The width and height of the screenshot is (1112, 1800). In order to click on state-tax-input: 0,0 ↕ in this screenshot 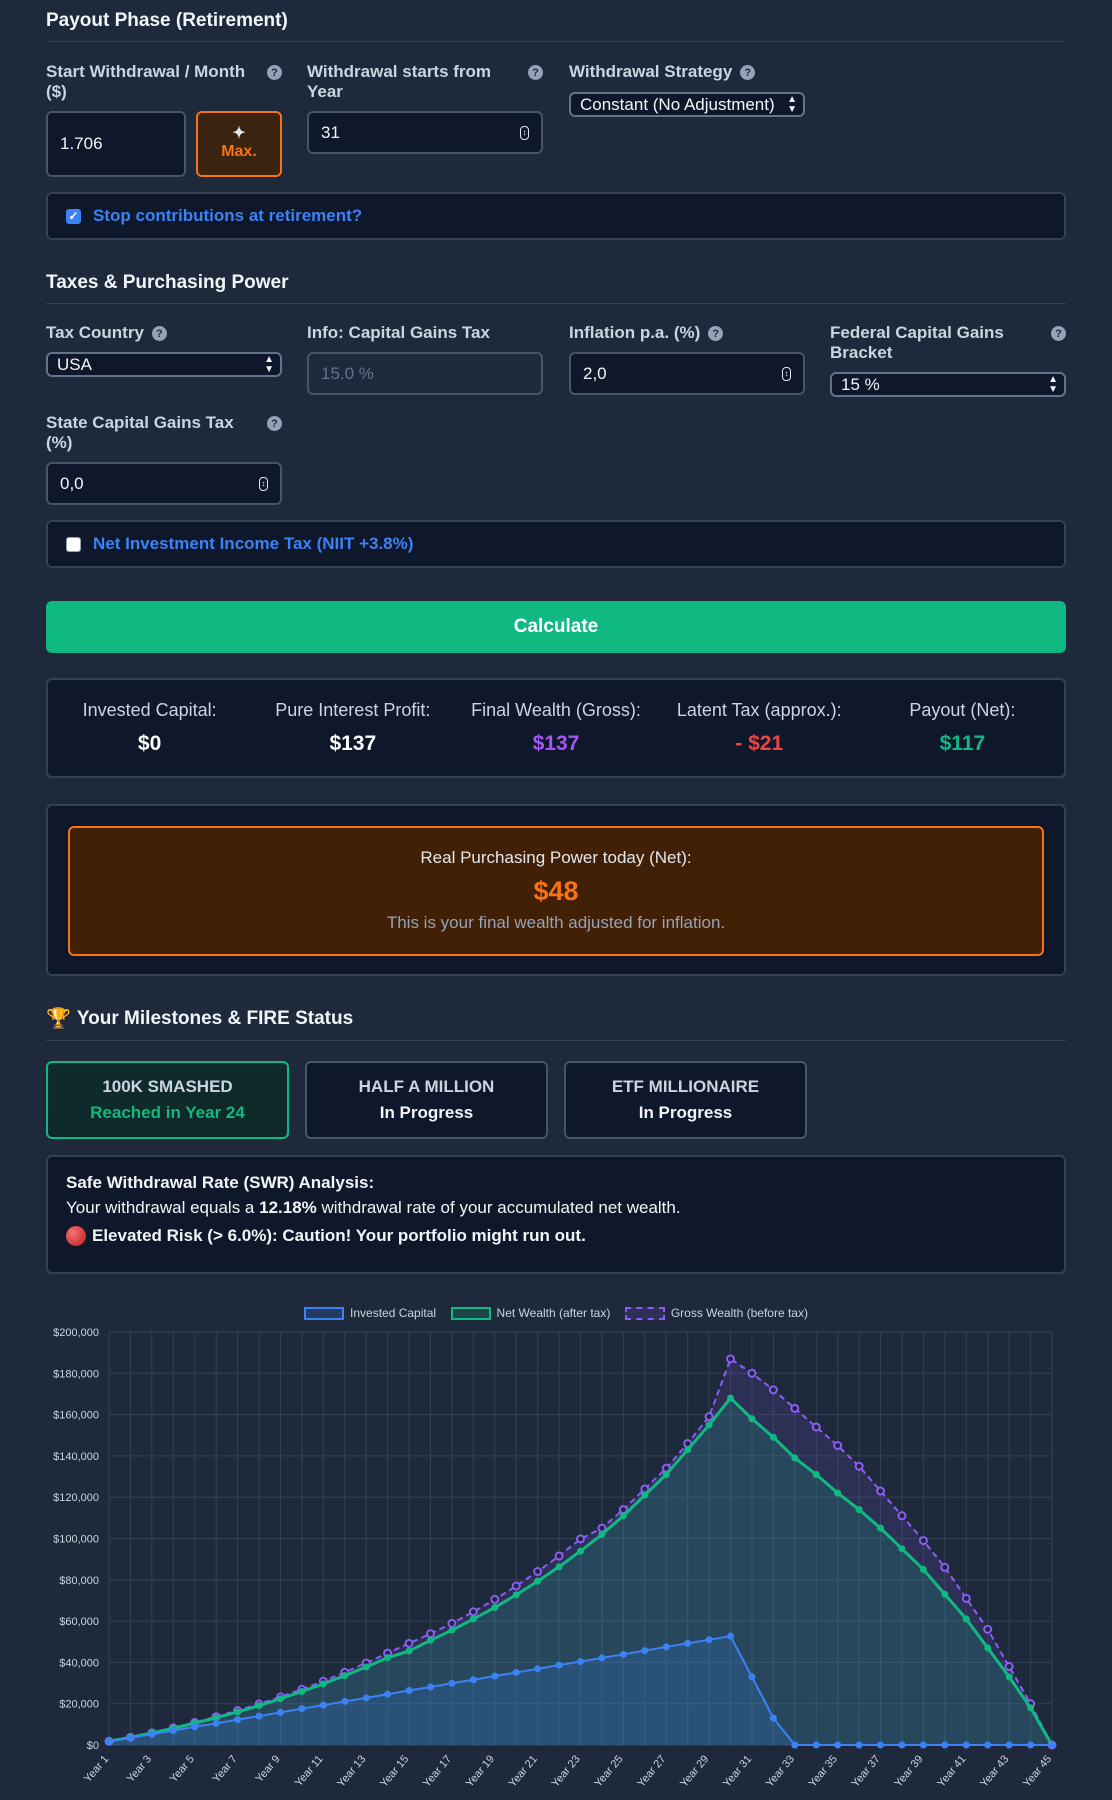, I will do `click(164, 483)`.